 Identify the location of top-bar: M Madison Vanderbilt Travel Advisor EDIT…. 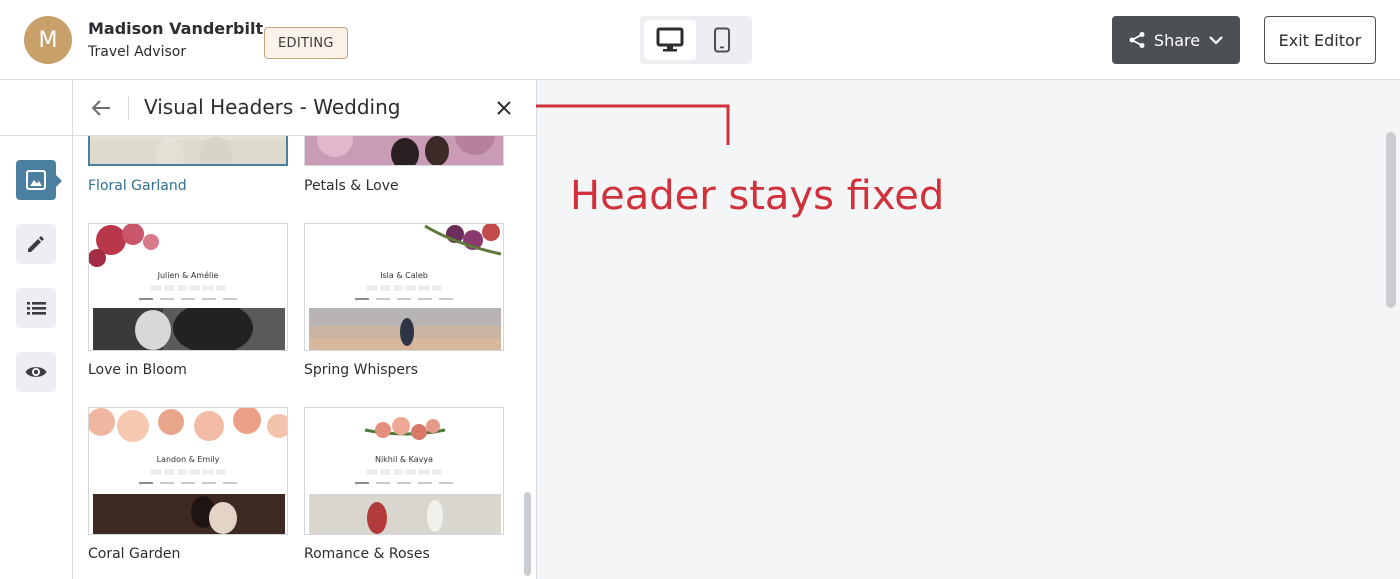
(700, 40).